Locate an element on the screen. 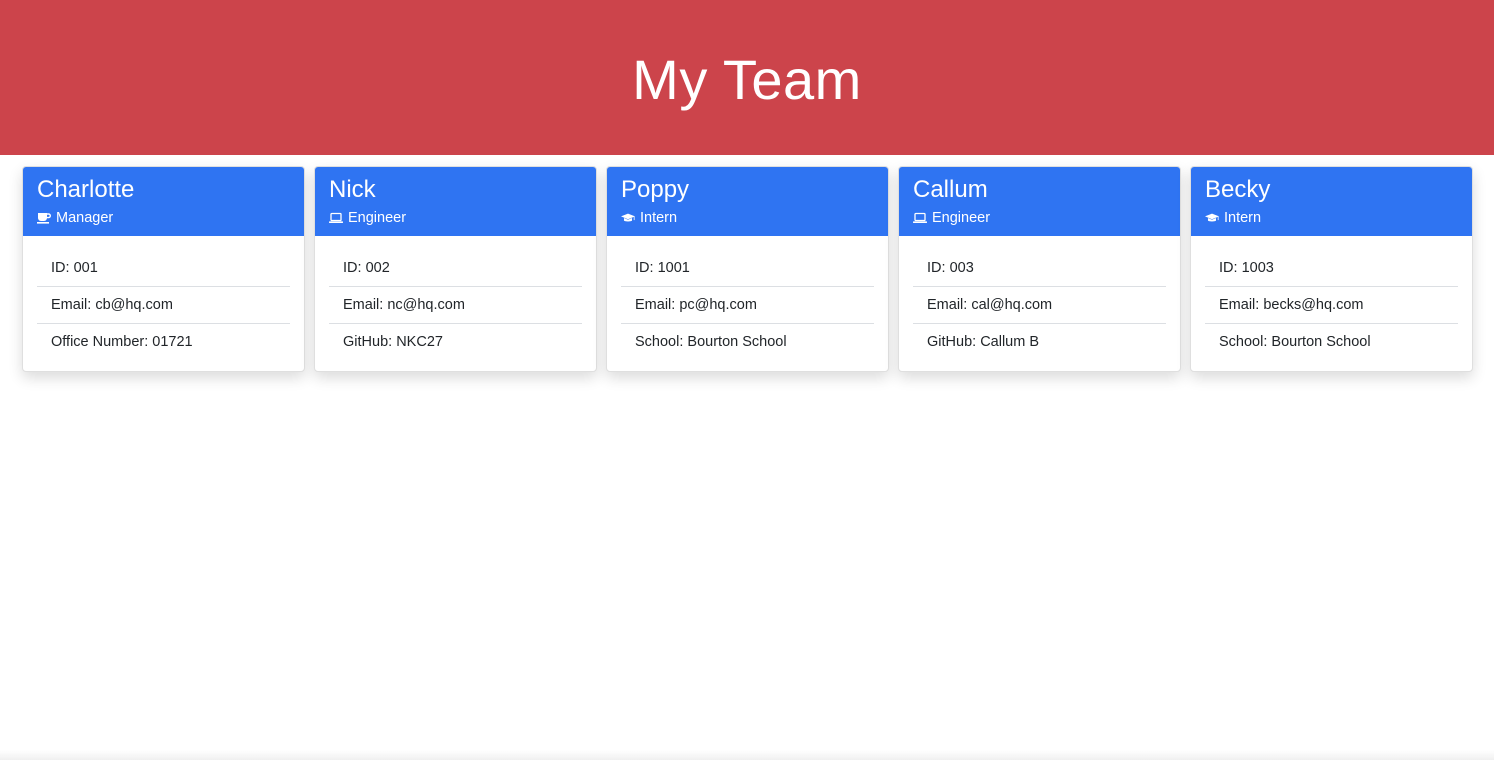 The height and width of the screenshot is (760, 1494). coffee-mug-icon is located at coordinates (44, 218).